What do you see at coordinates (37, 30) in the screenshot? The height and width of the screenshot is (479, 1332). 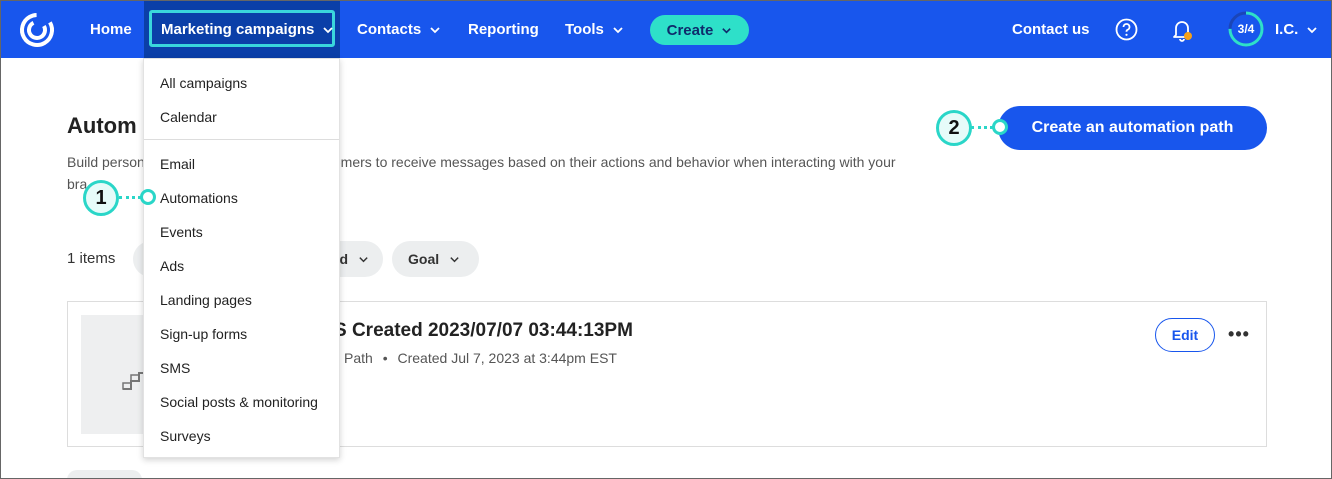 I see `constant-contact-logo-icon` at bounding box center [37, 30].